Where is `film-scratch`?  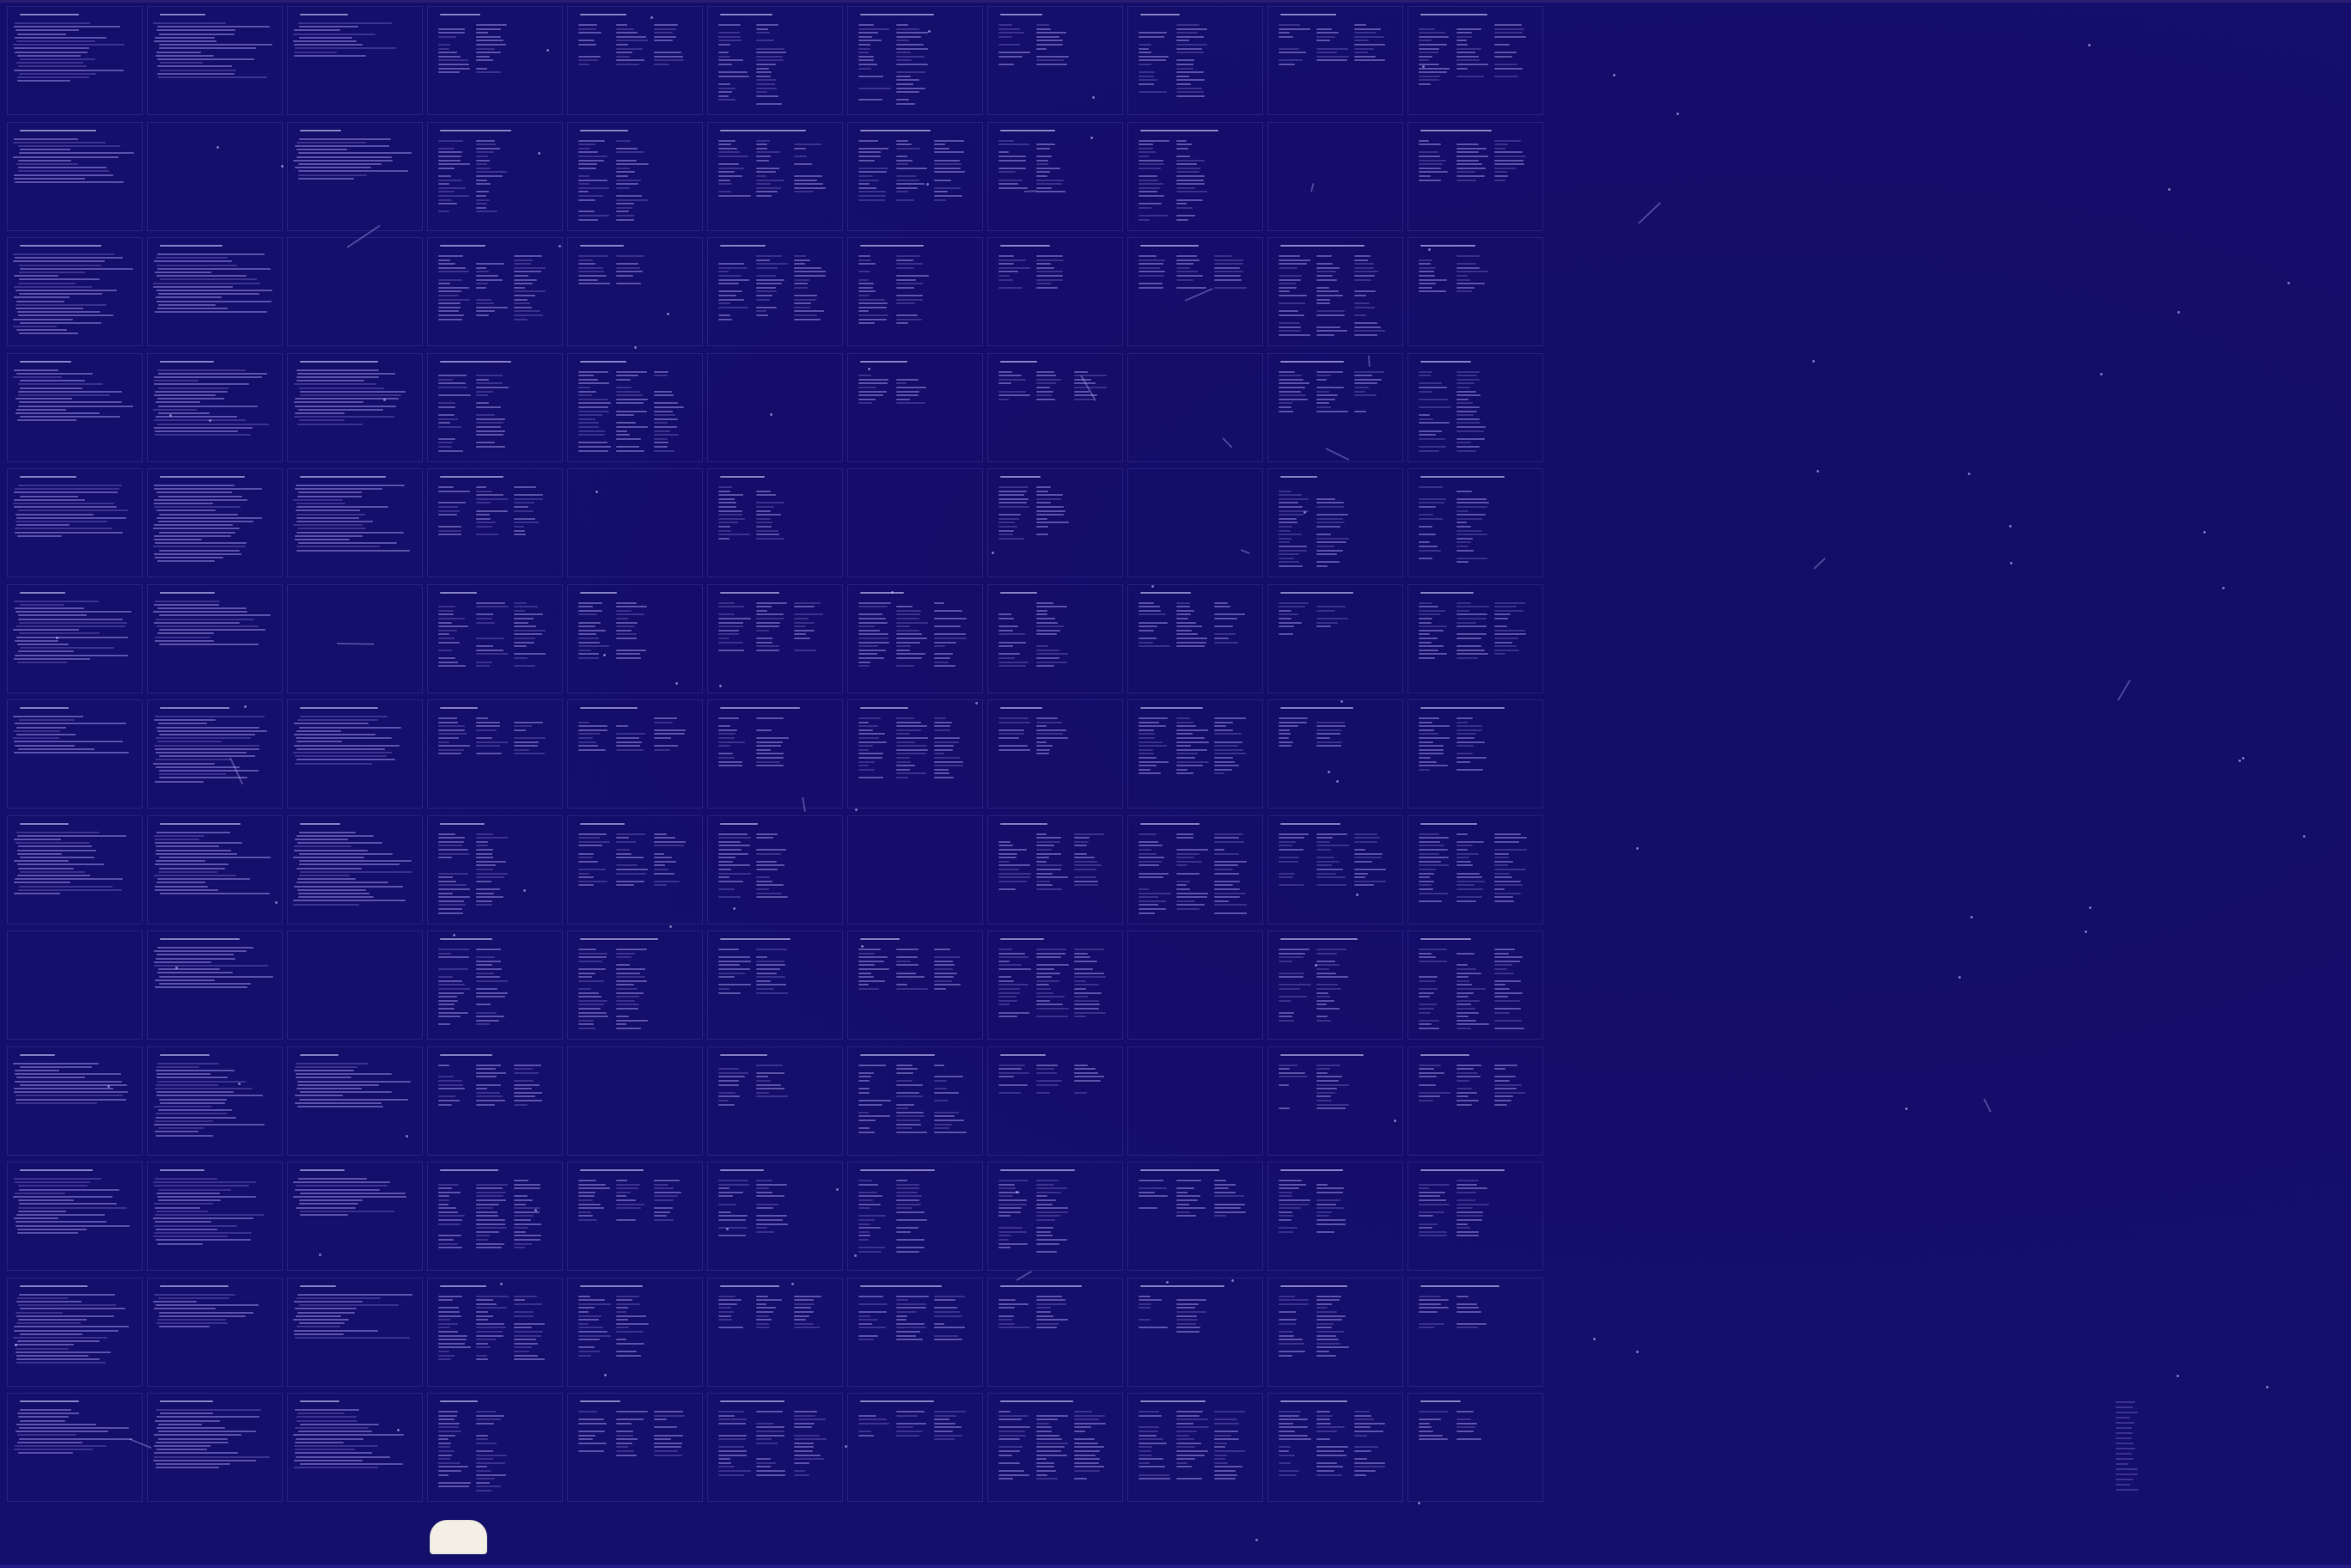
film-scratch is located at coordinates (1649, 213).